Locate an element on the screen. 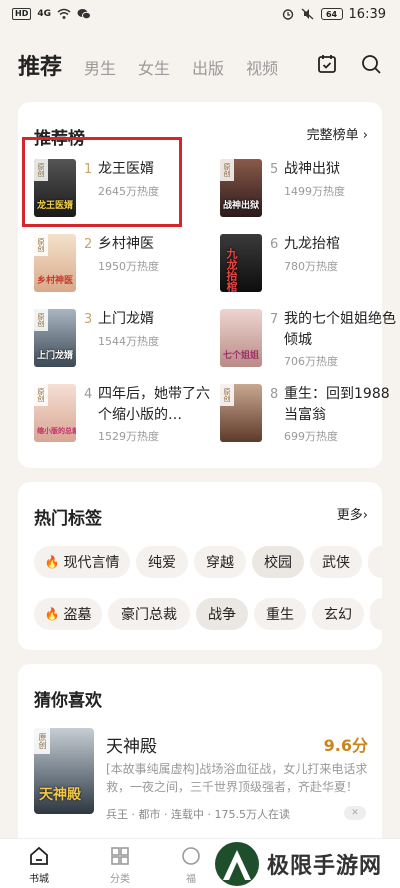 Image resolution: width=400 pixels, height=888 pixels. wechat-icon is located at coordinates (84, 14).